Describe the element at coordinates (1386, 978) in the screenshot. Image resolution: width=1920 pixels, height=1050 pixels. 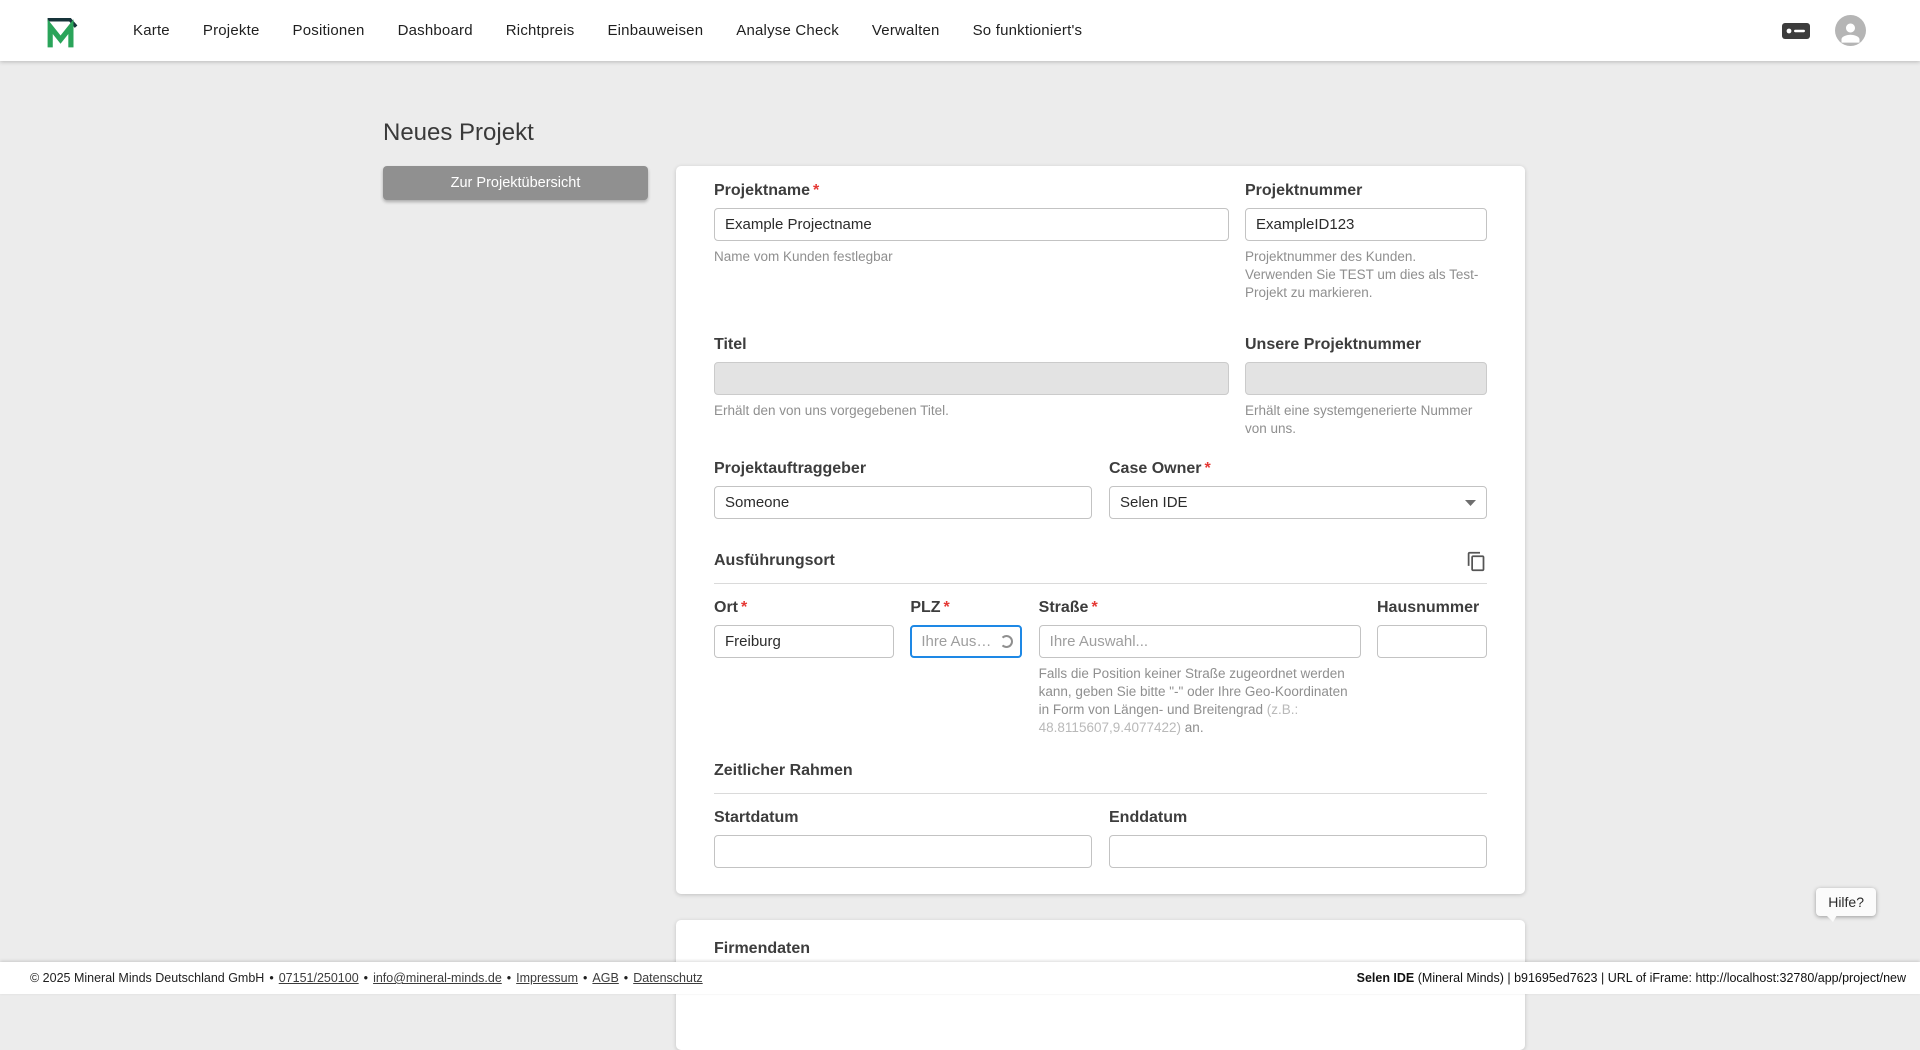
I see `session-user: Selen IDE` at that location.